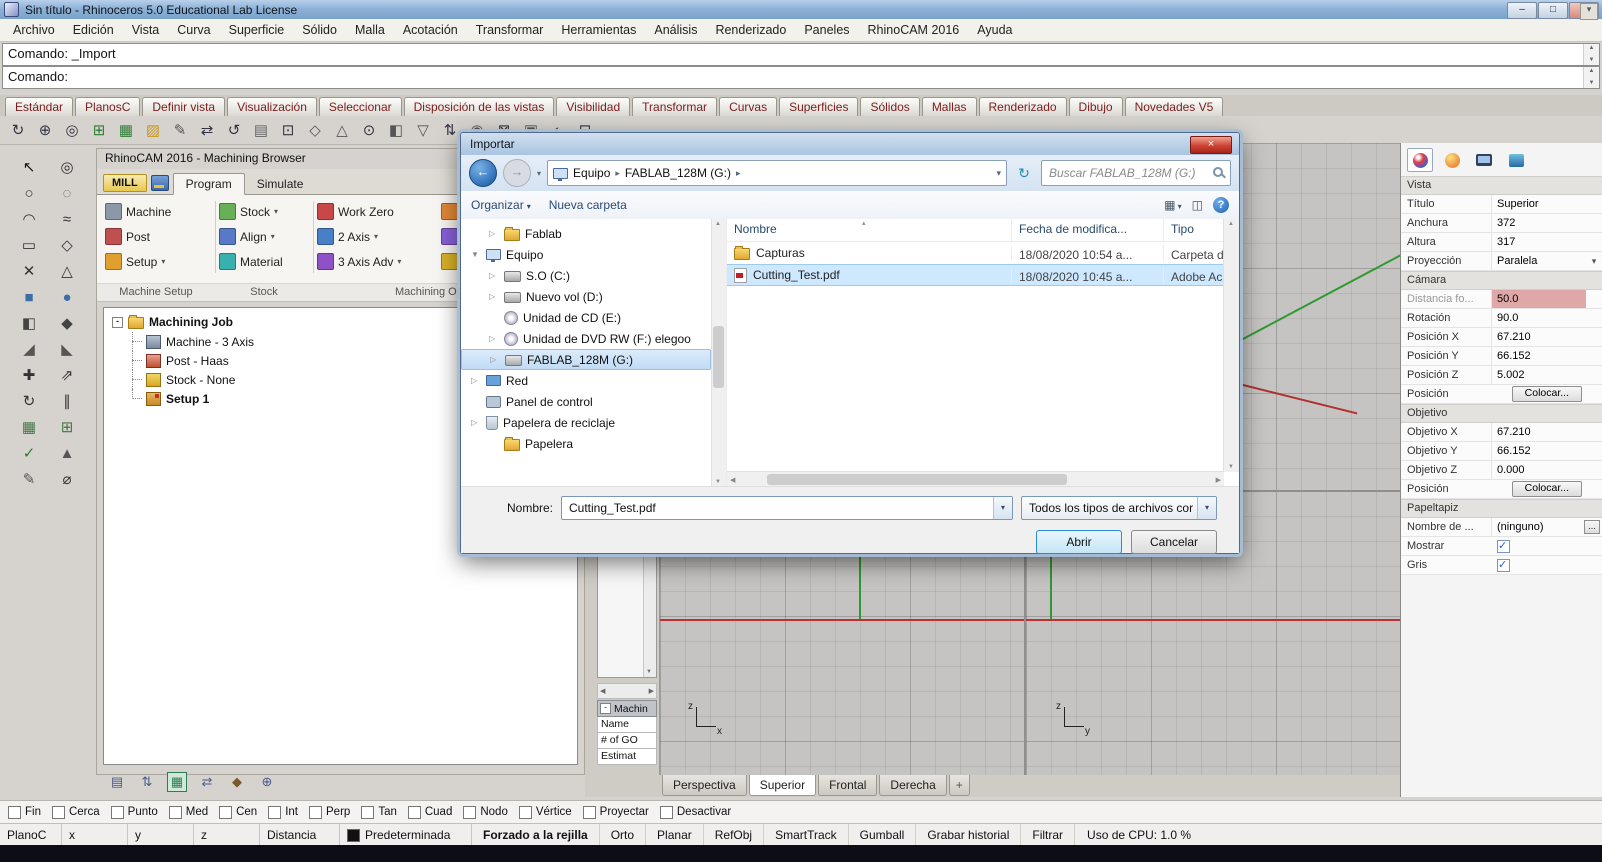  I want to click on table-row: Estimat, so click(627, 757).